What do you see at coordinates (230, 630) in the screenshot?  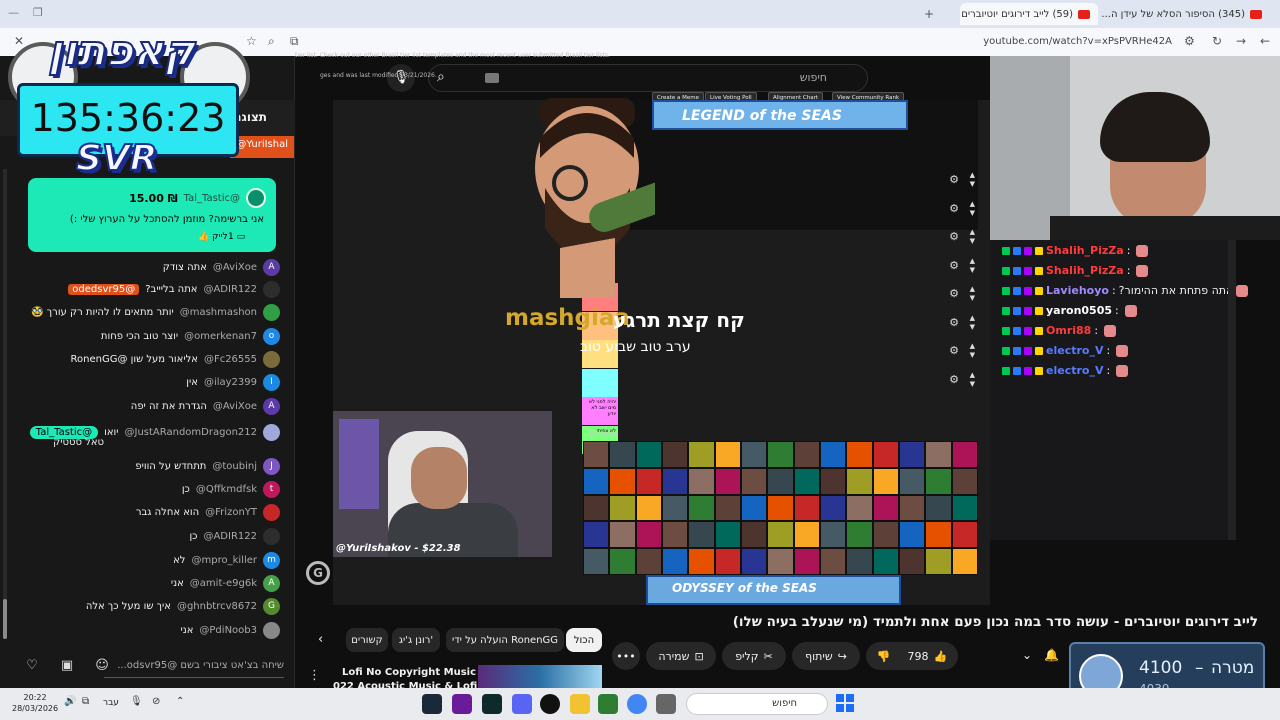 I see `chat-message: @PdiNoob3 אני` at bounding box center [230, 630].